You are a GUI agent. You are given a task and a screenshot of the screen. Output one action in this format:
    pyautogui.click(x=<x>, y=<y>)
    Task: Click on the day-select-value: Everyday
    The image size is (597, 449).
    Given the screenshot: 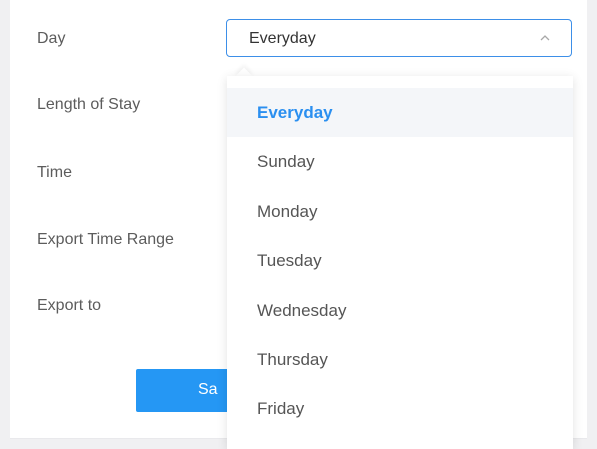 What is the action you would take?
    pyautogui.click(x=282, y=38)
    